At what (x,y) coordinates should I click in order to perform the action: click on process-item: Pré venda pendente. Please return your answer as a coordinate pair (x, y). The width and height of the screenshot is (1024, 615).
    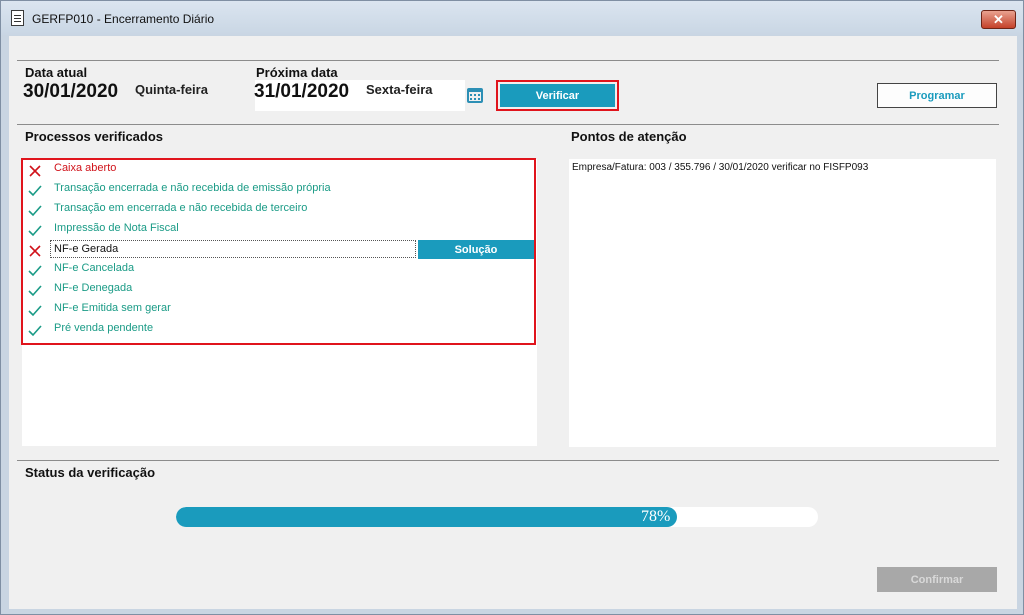
    Looking at the image, I should click on (275, 330).